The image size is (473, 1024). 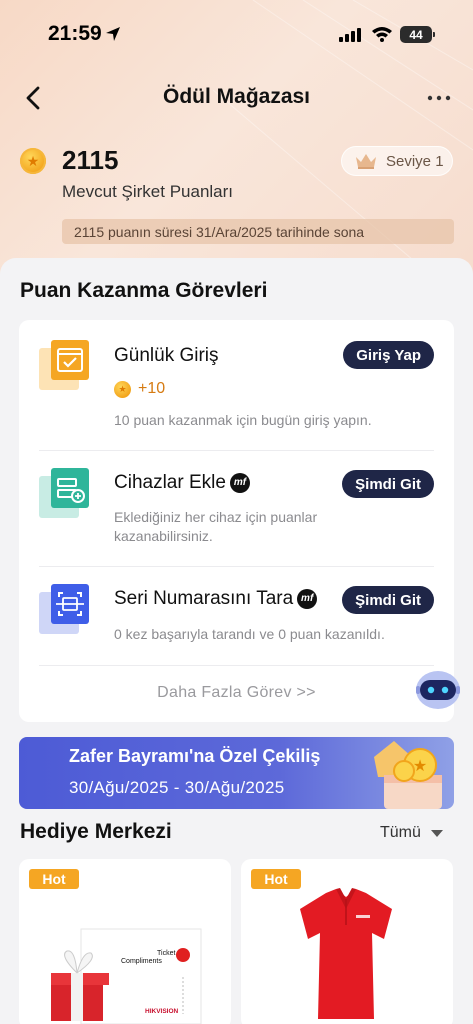 I want to click on task-title: Günlük Giriş, so click(x=166, y=355).